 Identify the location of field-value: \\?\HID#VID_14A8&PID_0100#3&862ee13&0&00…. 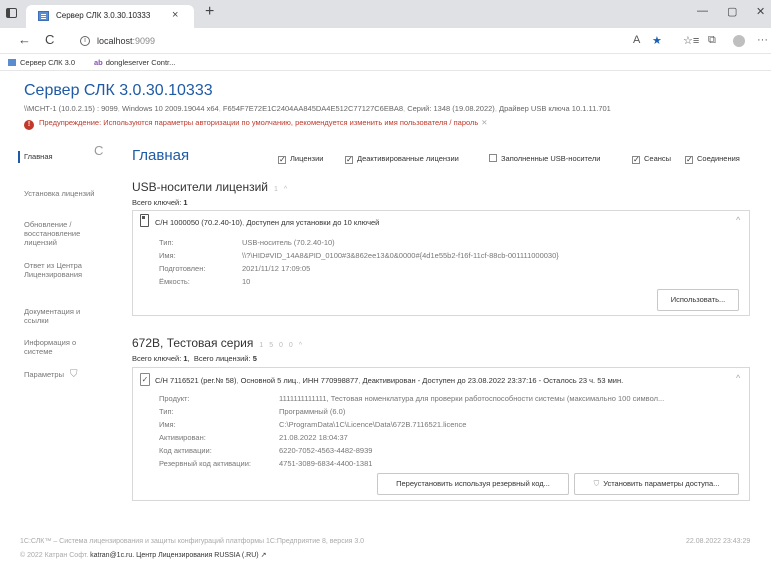
(400, 255).